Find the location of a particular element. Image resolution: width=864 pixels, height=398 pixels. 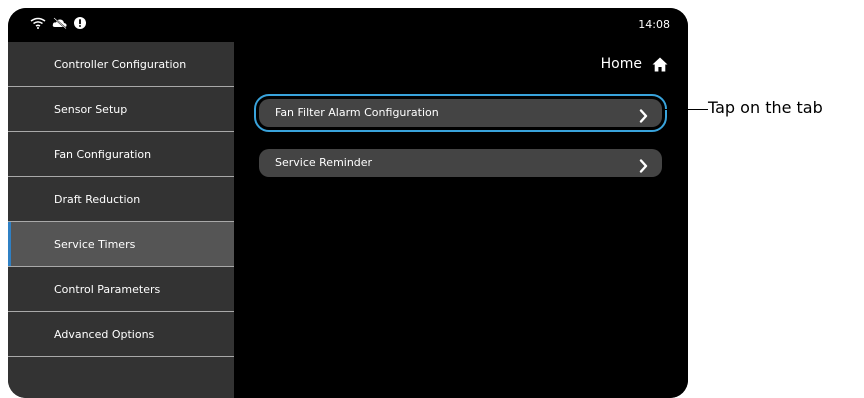

service-reminder-tab: Service Reminder is located at coordinates (460, 163).